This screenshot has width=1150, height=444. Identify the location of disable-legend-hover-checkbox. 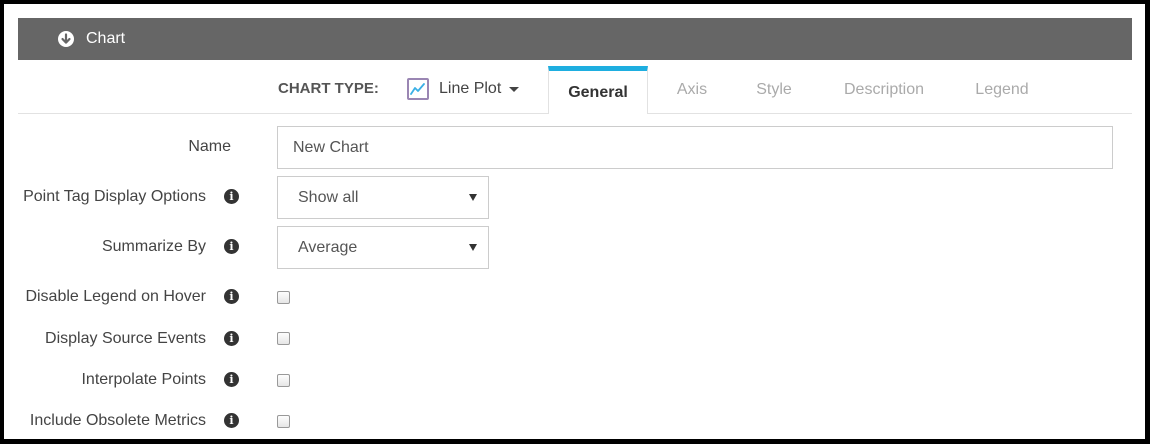
(283, 297).